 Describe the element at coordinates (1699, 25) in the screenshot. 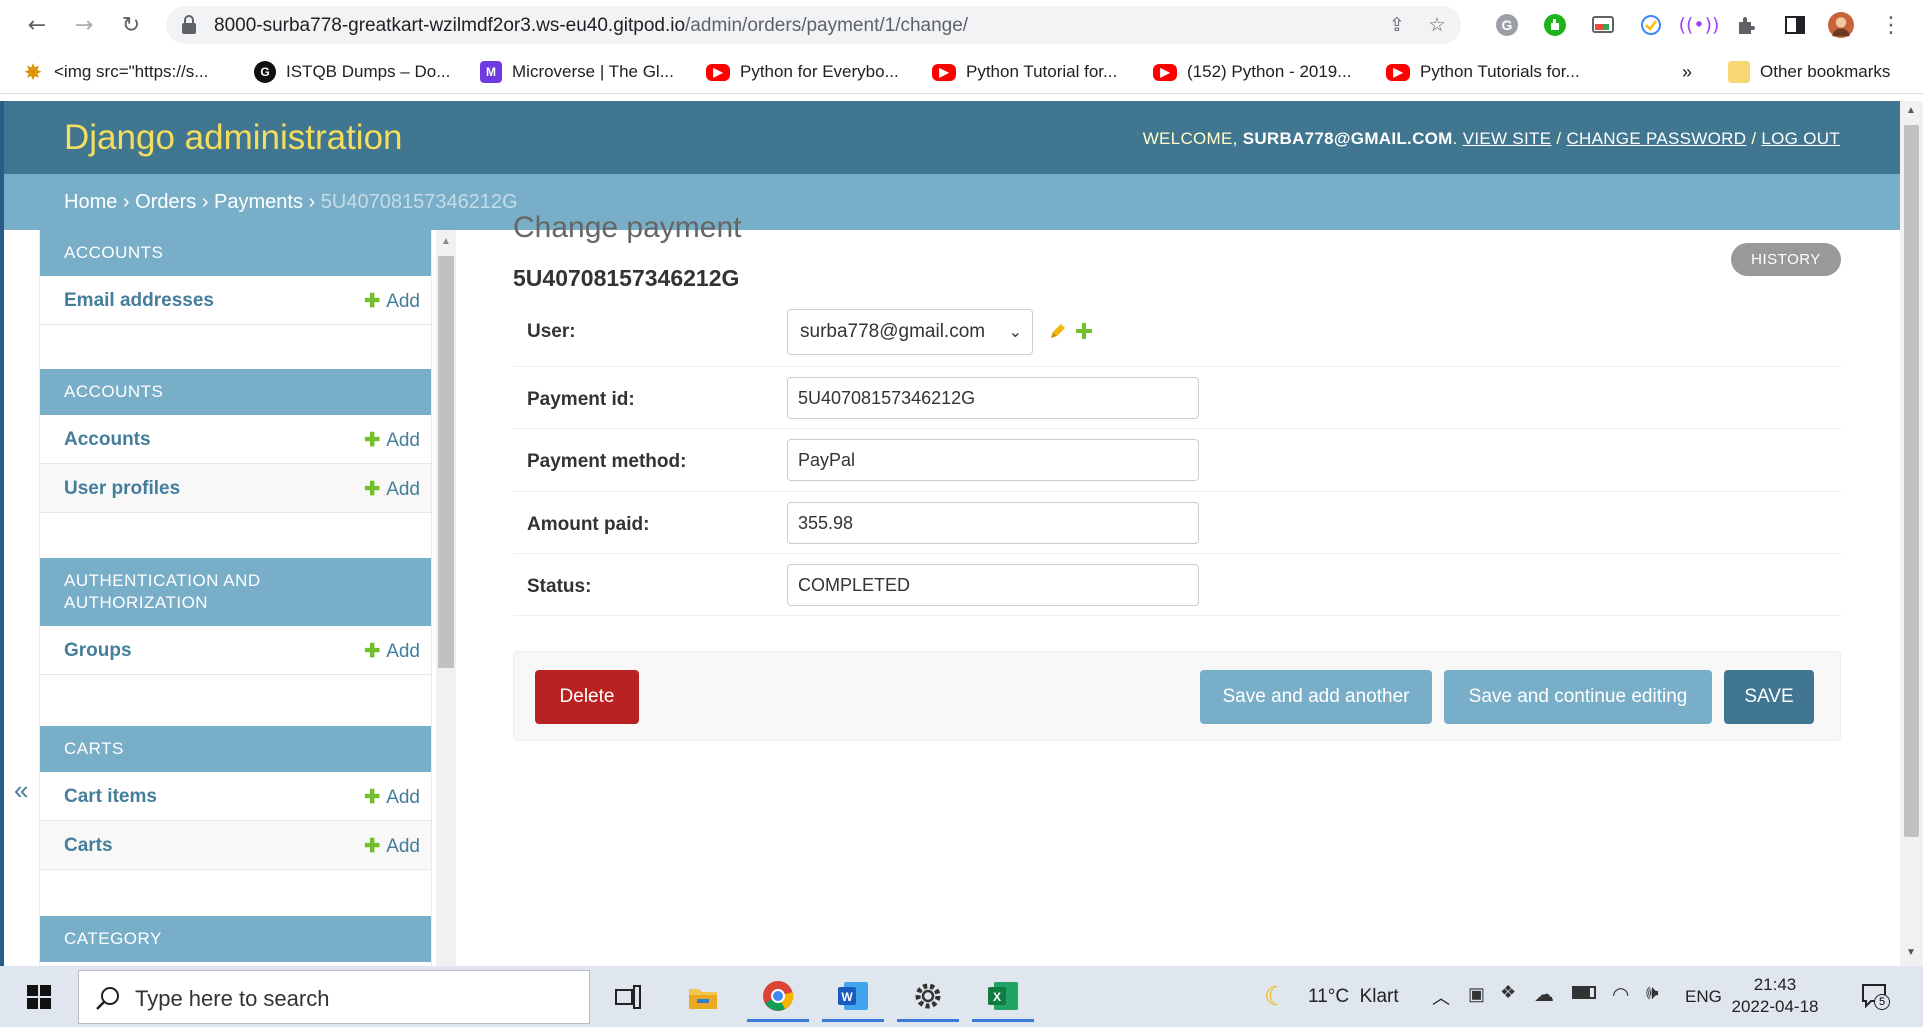

I see `broadcast-extension-icon: ((•))` at that location.